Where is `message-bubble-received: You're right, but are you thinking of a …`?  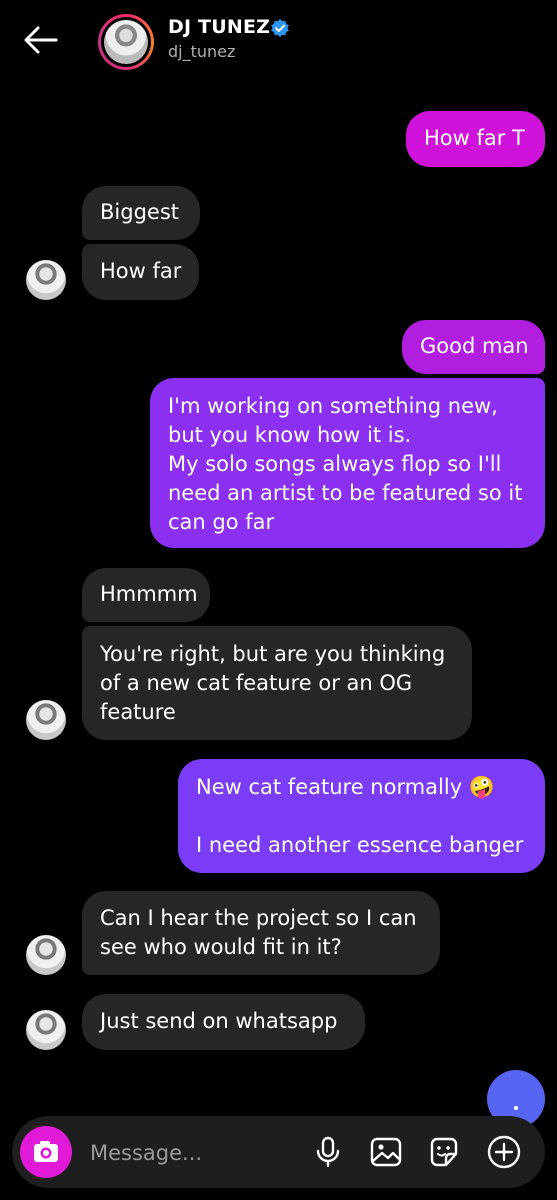
message-bubble-received: You're right, but are you thinking of a … is located at coordinates (277, 683).